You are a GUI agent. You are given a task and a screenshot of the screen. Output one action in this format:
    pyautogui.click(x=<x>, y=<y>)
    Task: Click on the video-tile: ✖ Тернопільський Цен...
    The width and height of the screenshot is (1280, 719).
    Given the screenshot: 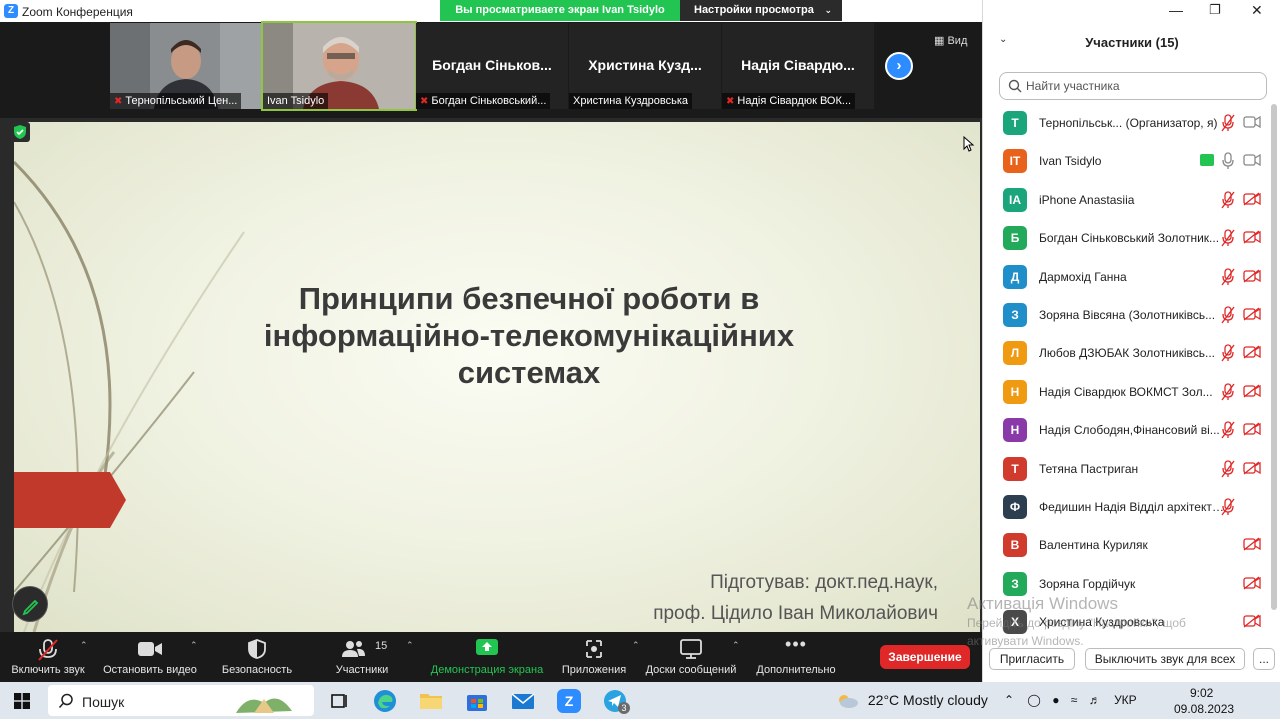 What is the action you would take?
    pyautogui.click(x=186, y=66)
    